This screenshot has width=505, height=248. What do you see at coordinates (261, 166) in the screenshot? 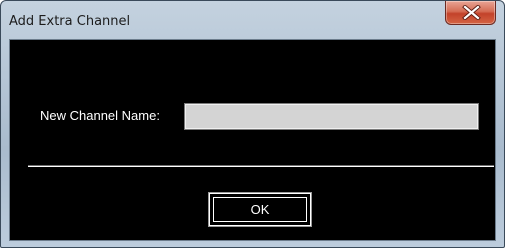
I see `separator-line` at bounding box center [261, 166].